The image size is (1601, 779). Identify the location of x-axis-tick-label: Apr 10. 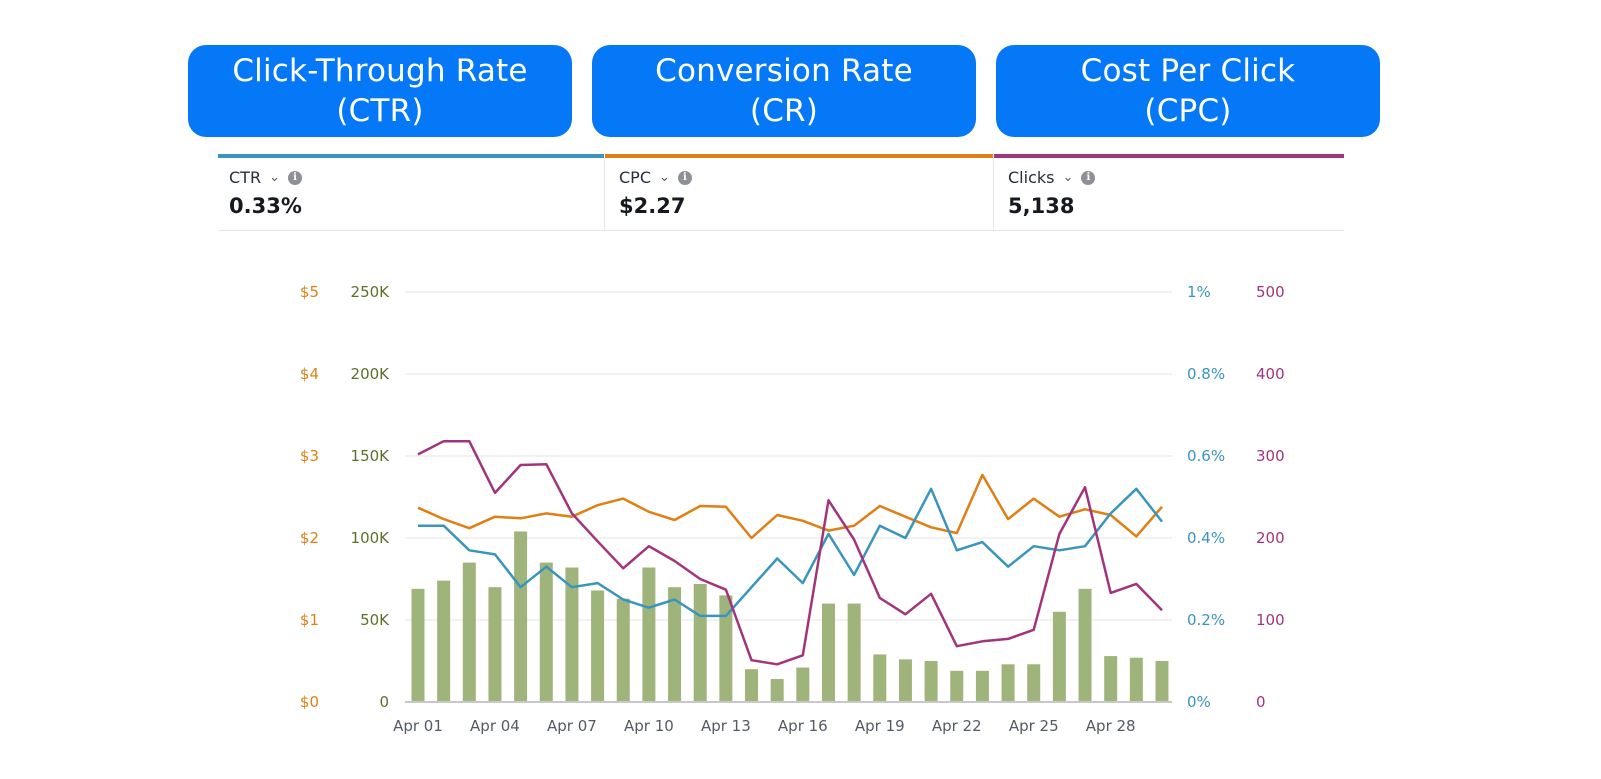
(649, 726).